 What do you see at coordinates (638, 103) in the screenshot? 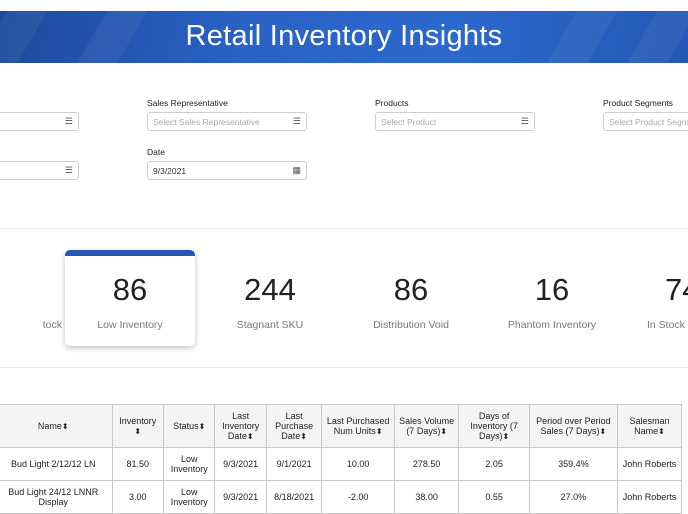
I see `segments-label: Product Segments` at bounding box center [638, 103].